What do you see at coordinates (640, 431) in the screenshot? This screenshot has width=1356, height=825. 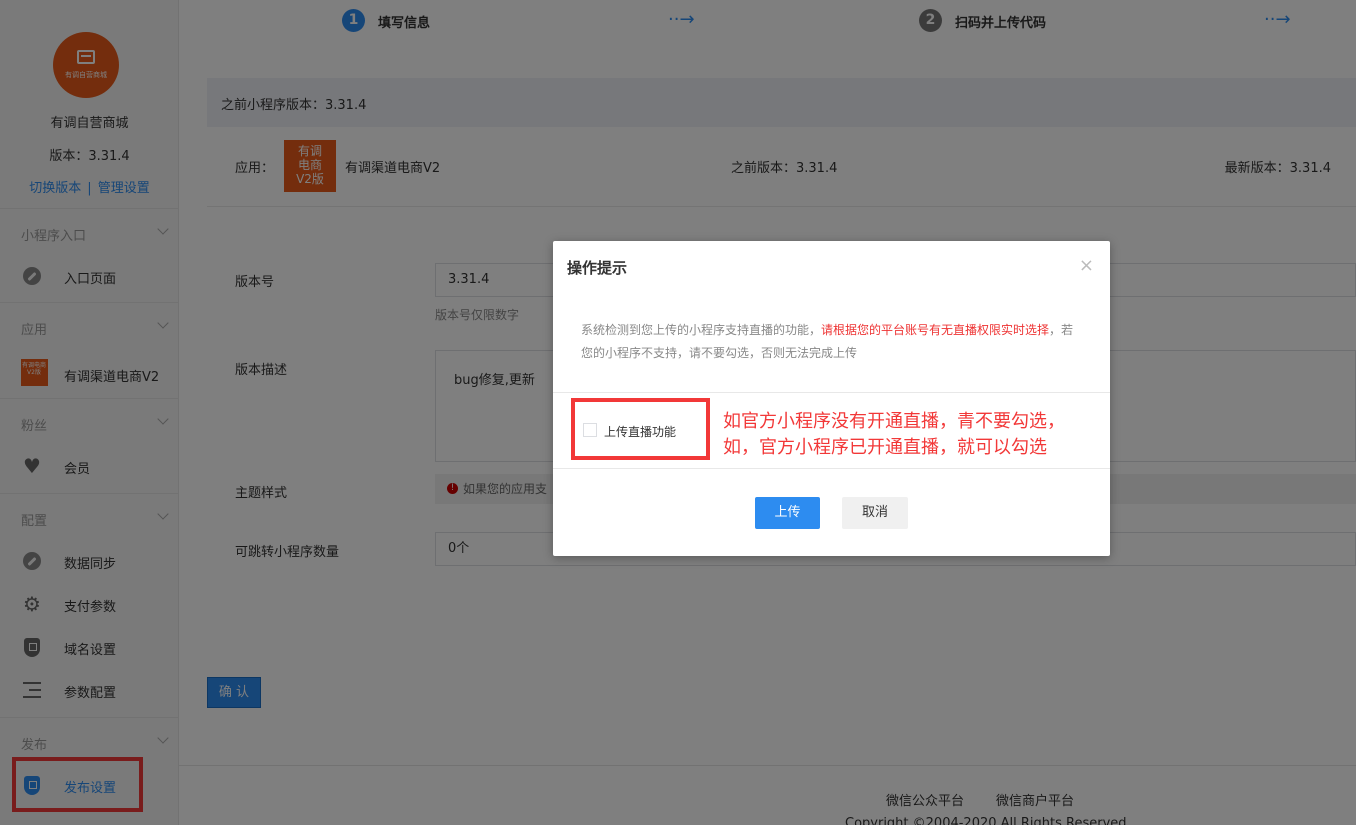 I see `live-upload-checkbox-label: 上传直播功能` at bounding box center [640, 431].